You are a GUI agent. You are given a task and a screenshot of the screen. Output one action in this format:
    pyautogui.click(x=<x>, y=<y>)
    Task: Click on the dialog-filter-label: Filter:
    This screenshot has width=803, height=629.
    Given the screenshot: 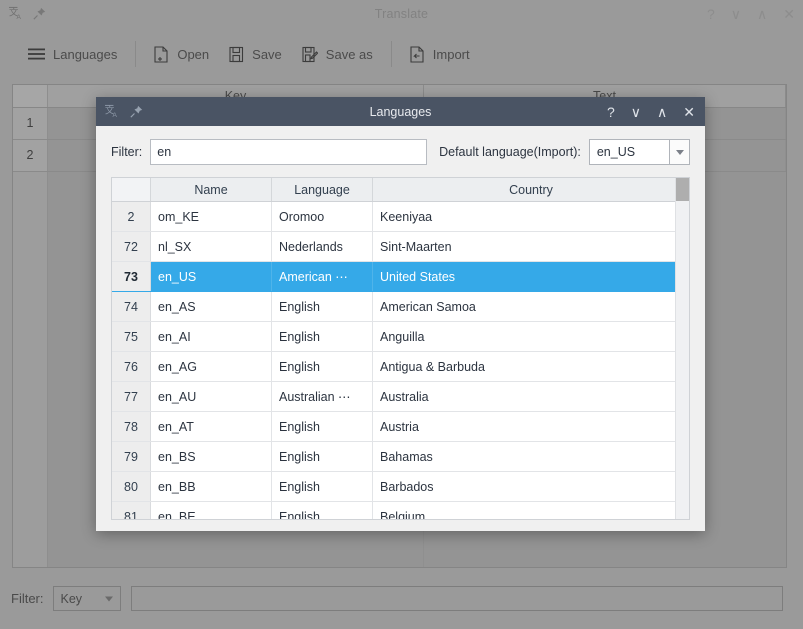 What is the action you would take?
    pyautogui.click(x=127, y=152)
    